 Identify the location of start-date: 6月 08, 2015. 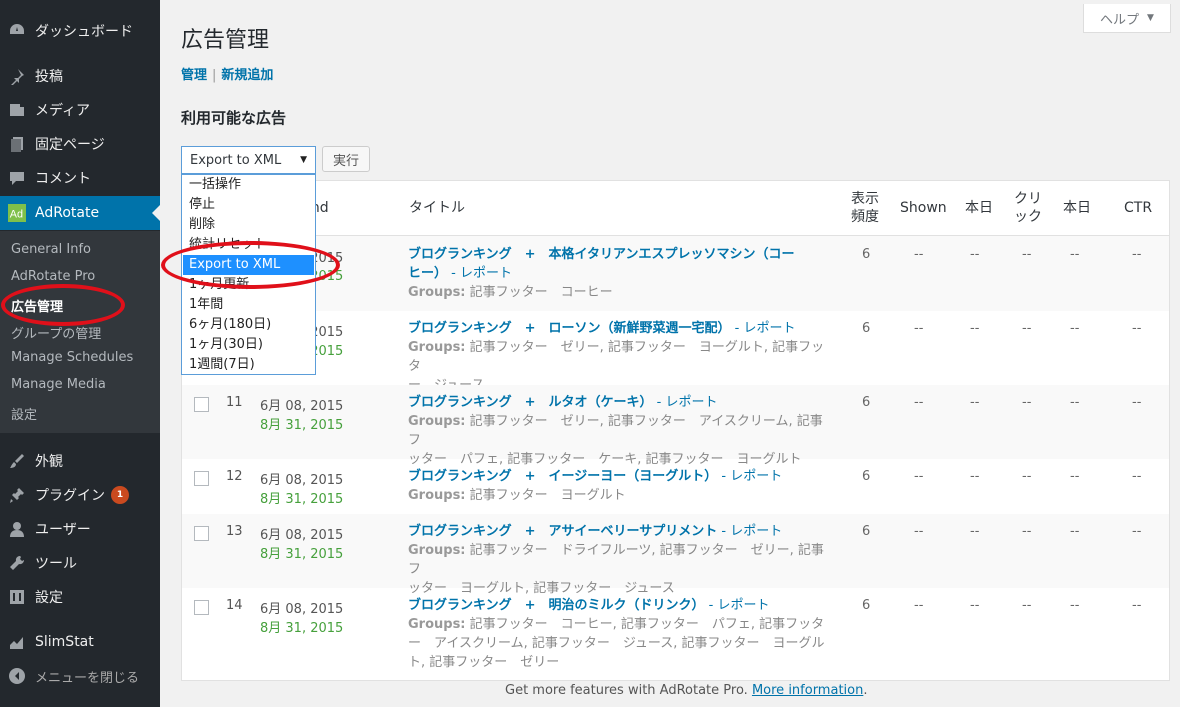
(302, 406).